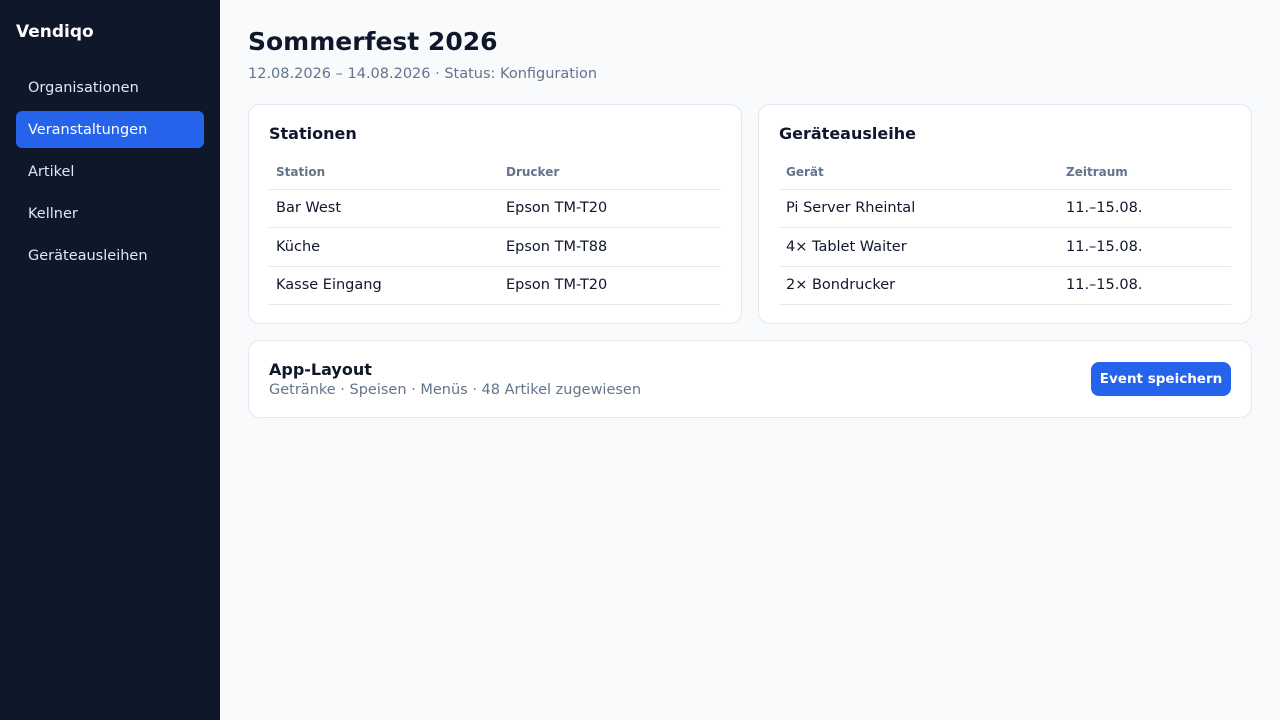  I want to click on app-layout-title: App-Layout, so click(320, 369).